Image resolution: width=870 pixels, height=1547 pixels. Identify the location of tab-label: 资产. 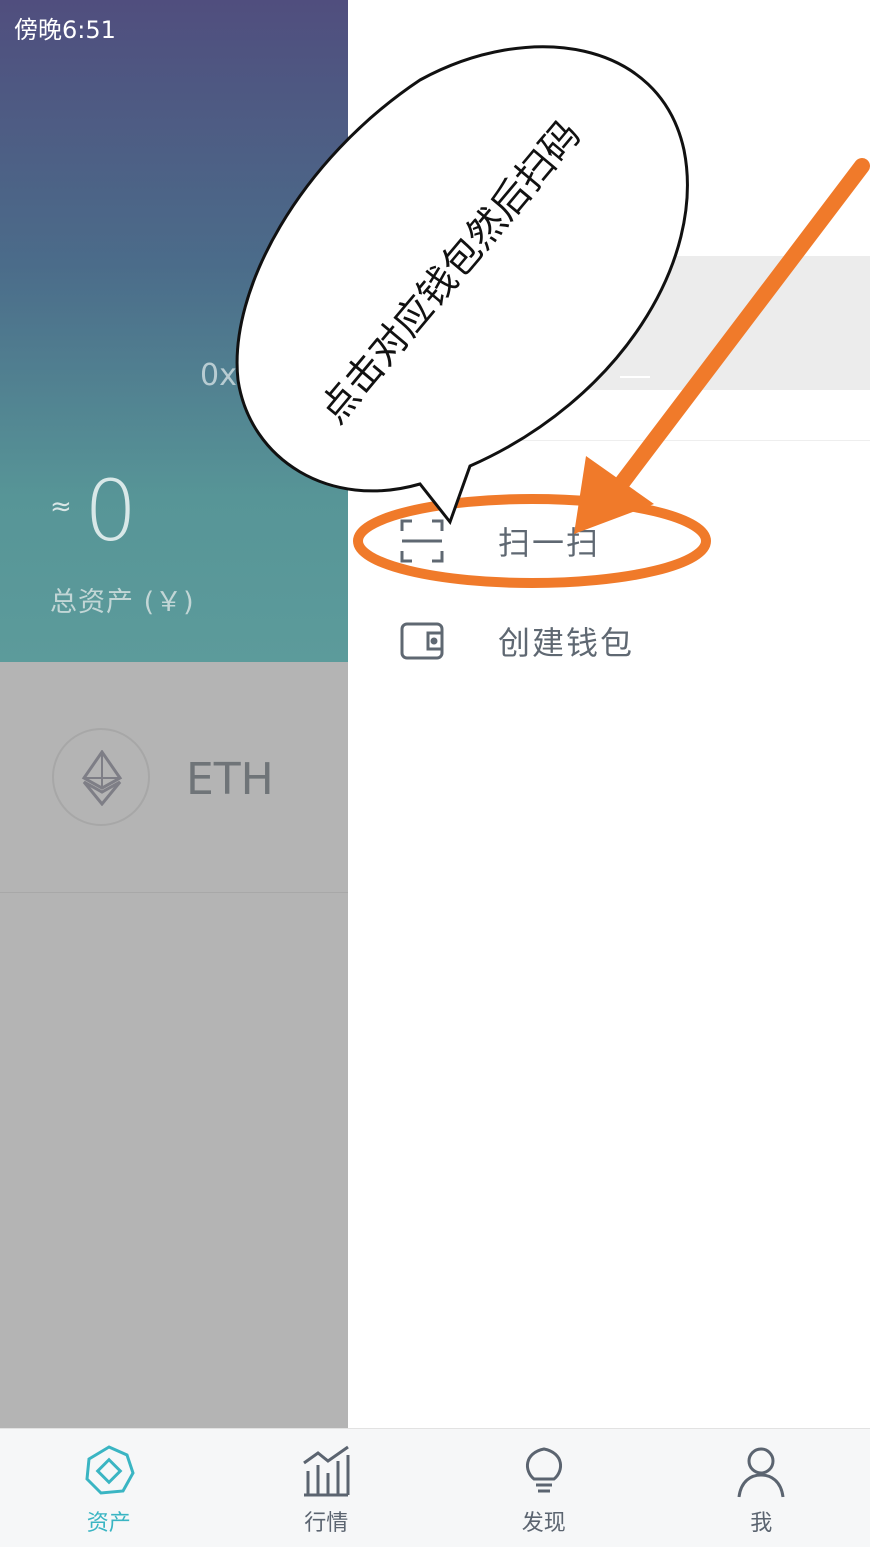
(109, 1521).